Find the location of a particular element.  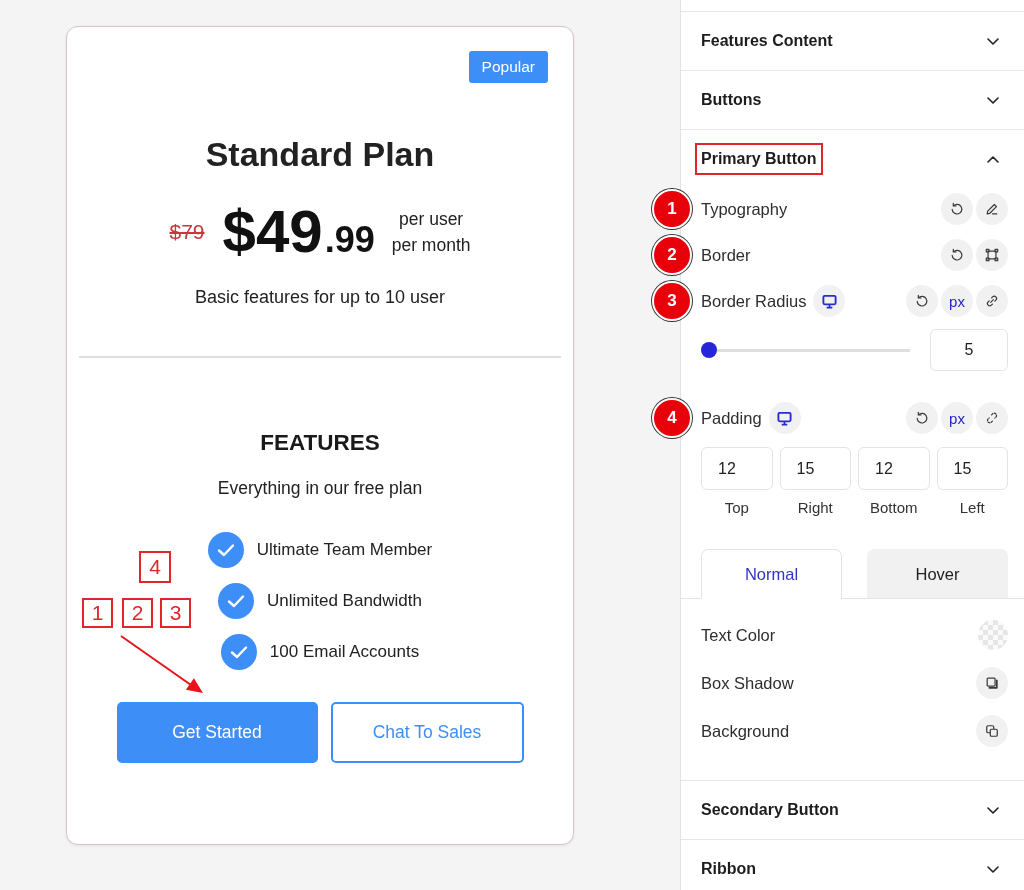

feature-text: 100 Email Accounts is located at coordinates (344, 652).